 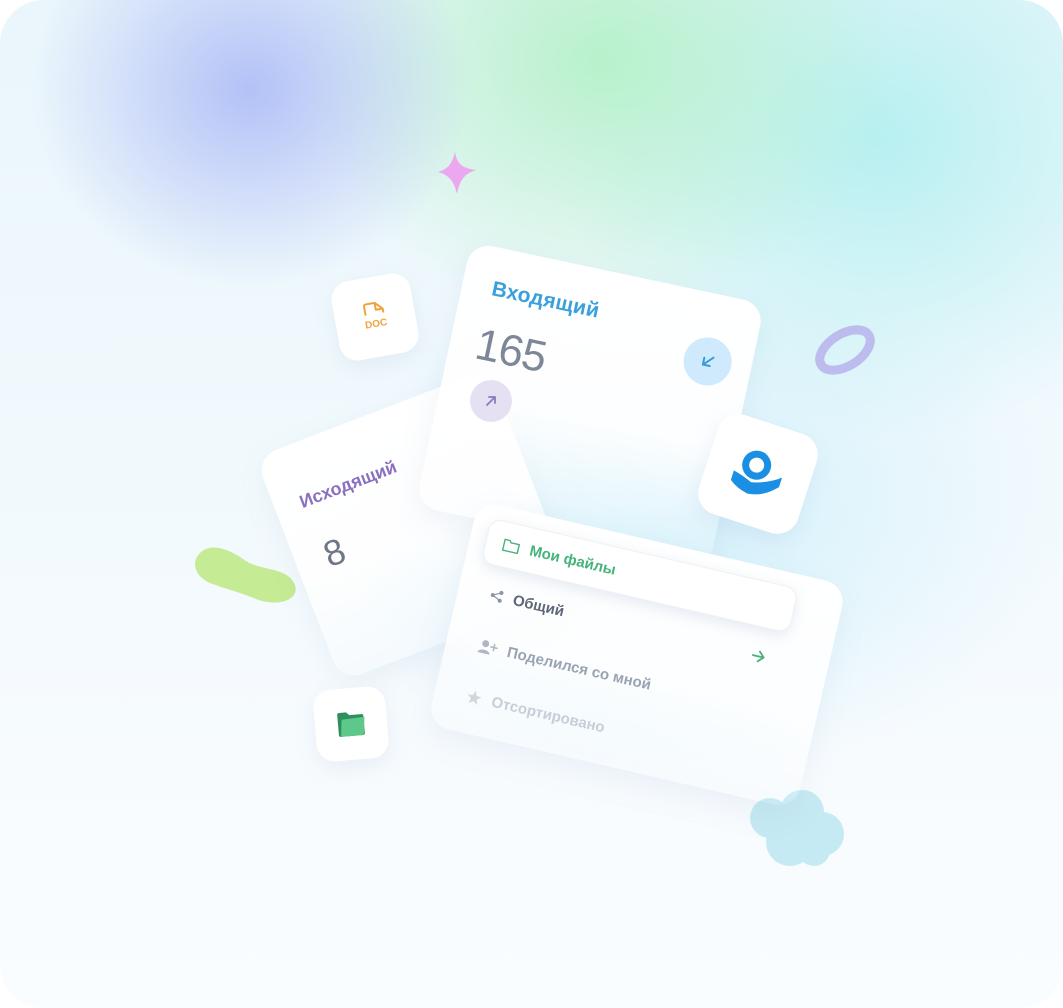 I want to click on doc-file-tile: DOC, so click(x=375, y=317).